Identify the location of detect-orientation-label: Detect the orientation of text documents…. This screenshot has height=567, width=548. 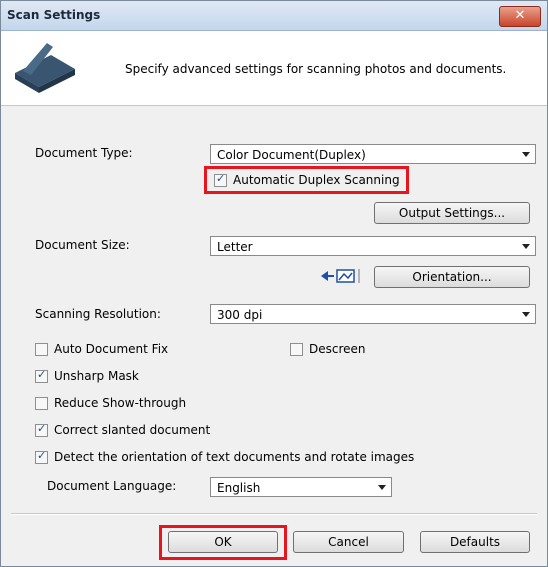
(234, 457).